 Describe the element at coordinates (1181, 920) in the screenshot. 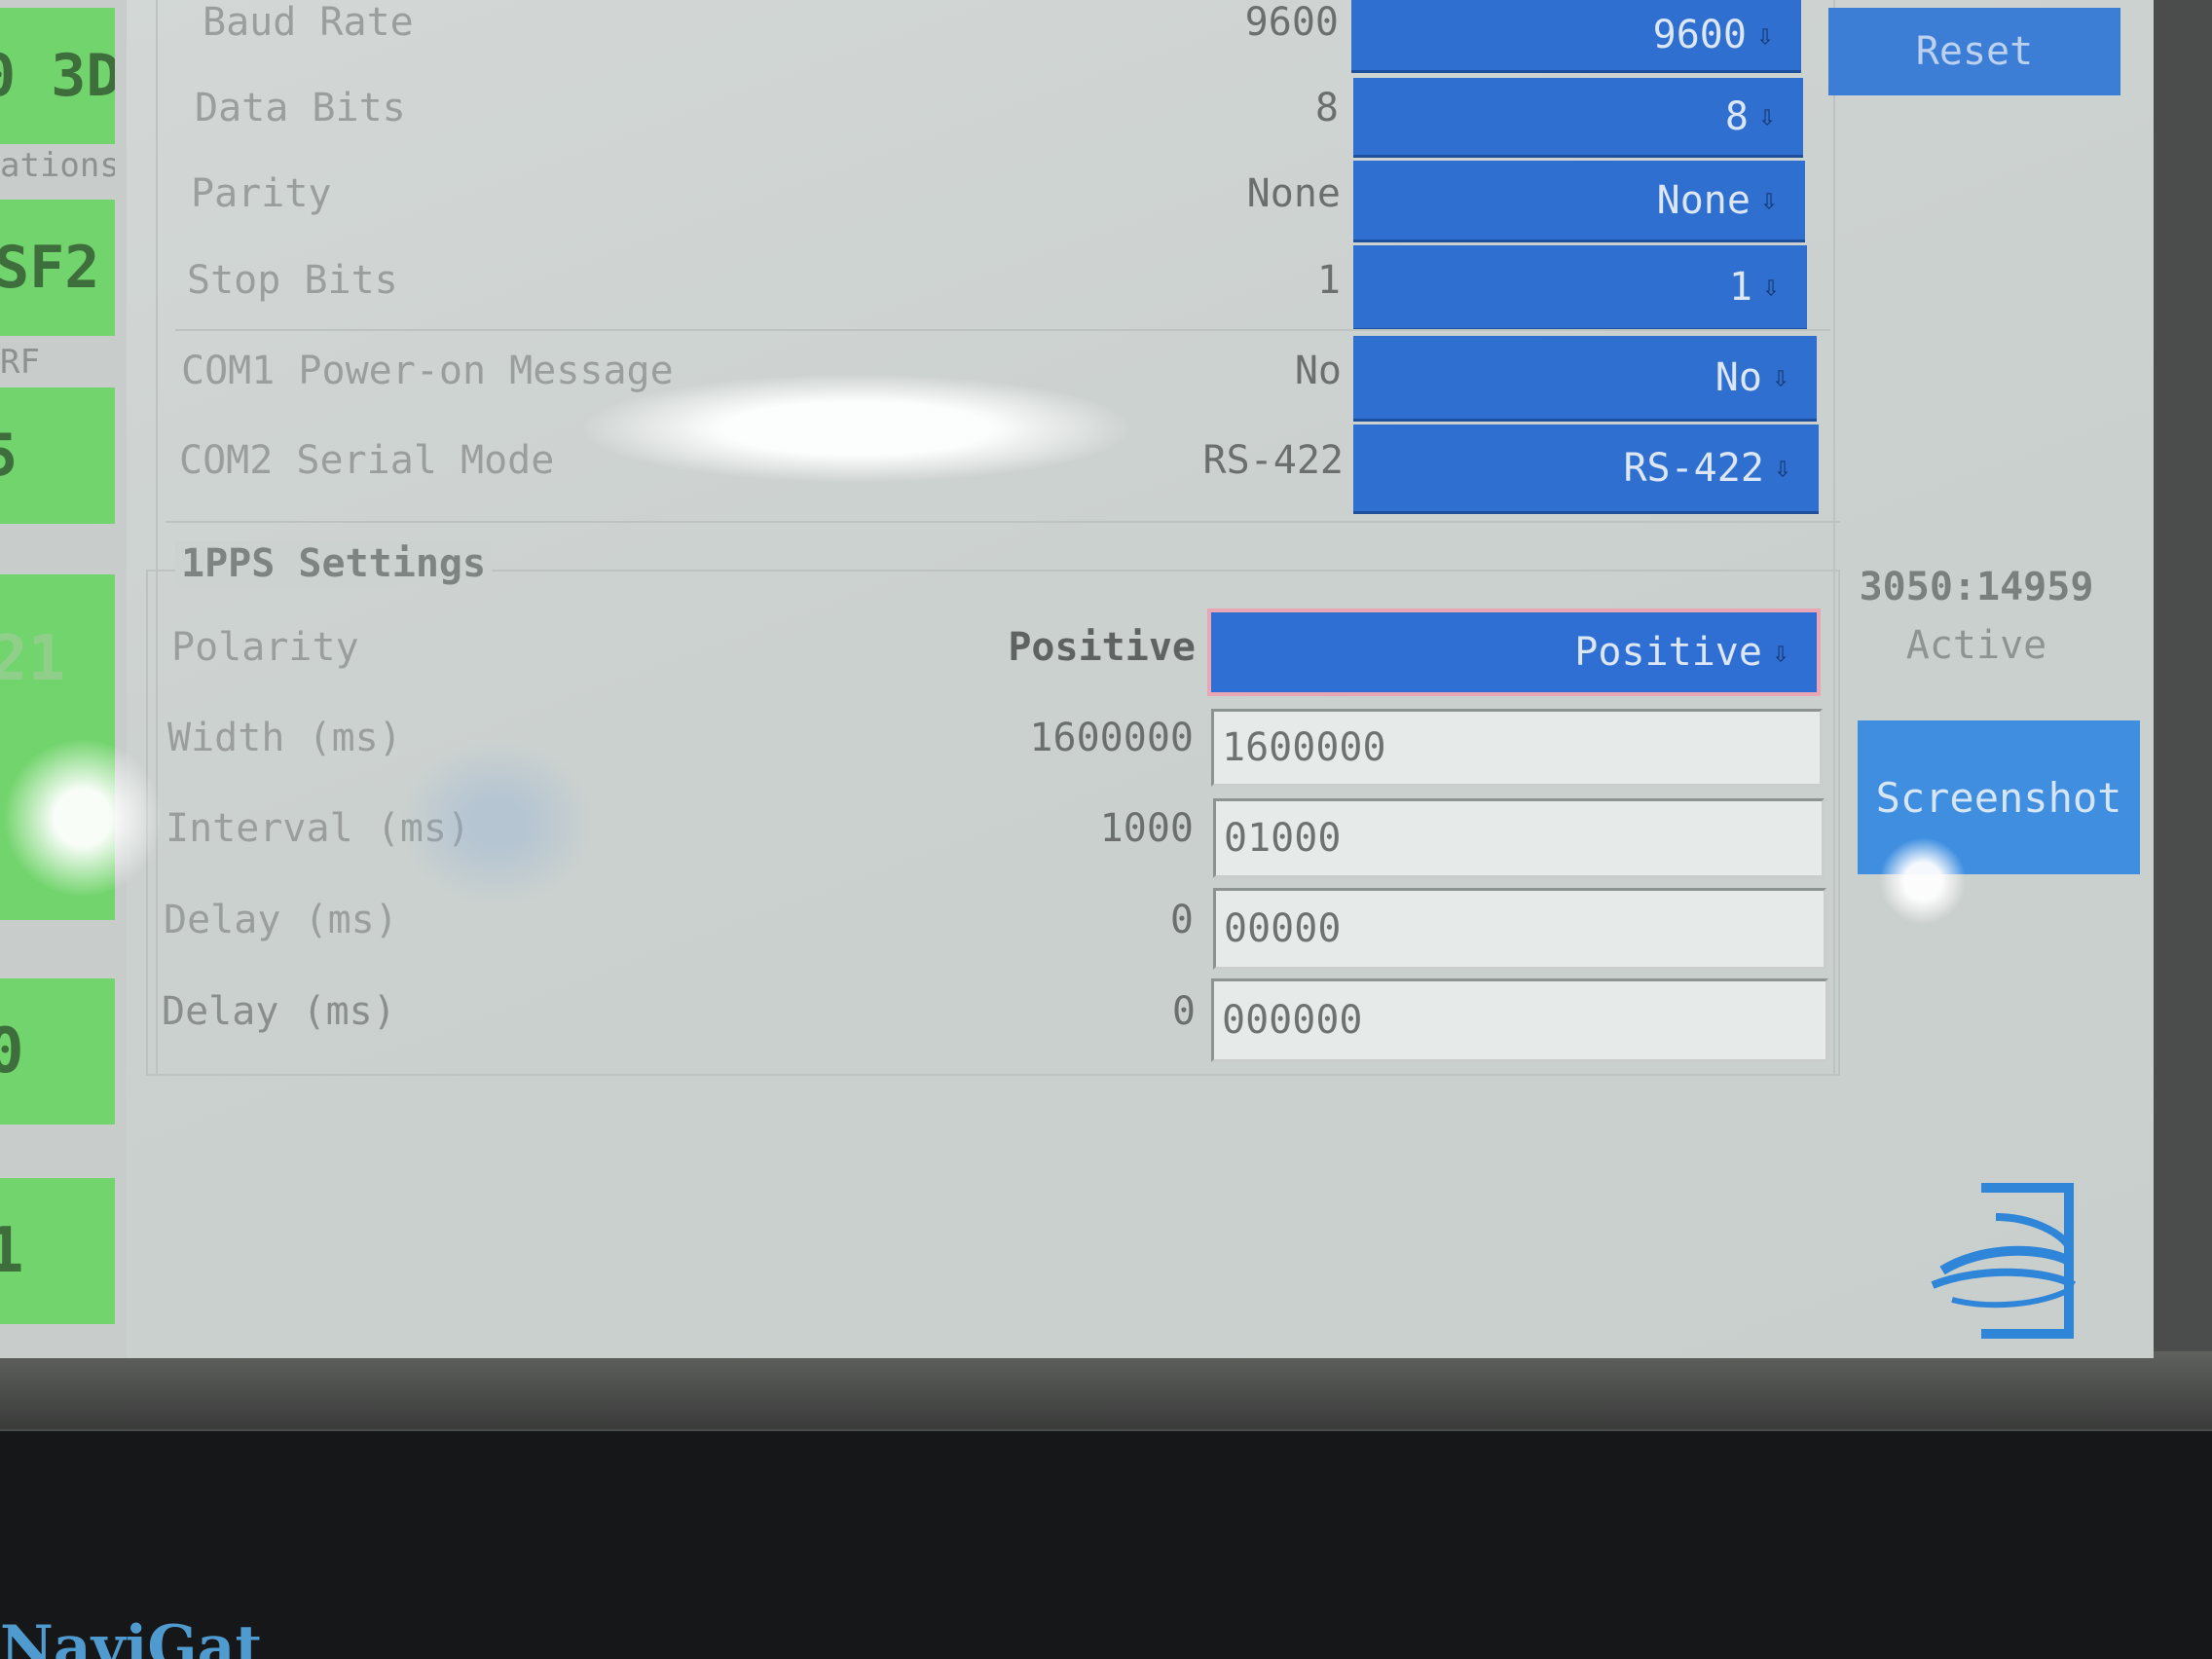

I see `delay-value: 0` at that location.